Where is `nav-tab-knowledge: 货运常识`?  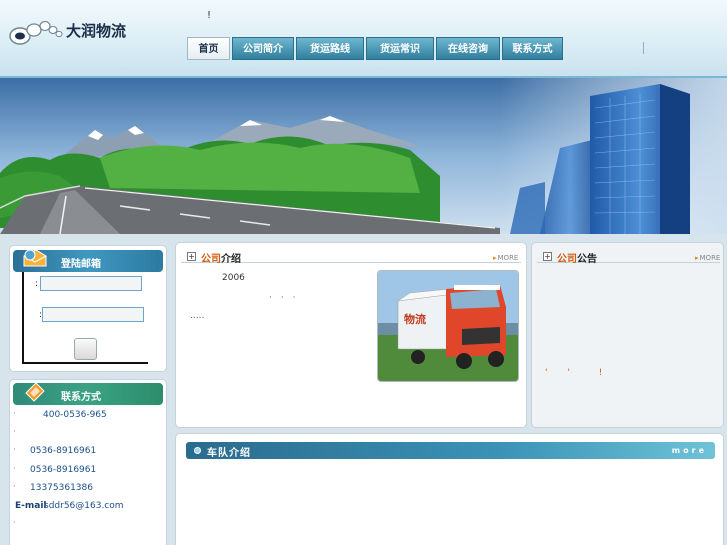
nav-tab-knowledge: 货运常识 is located at coordinates (400, 48).